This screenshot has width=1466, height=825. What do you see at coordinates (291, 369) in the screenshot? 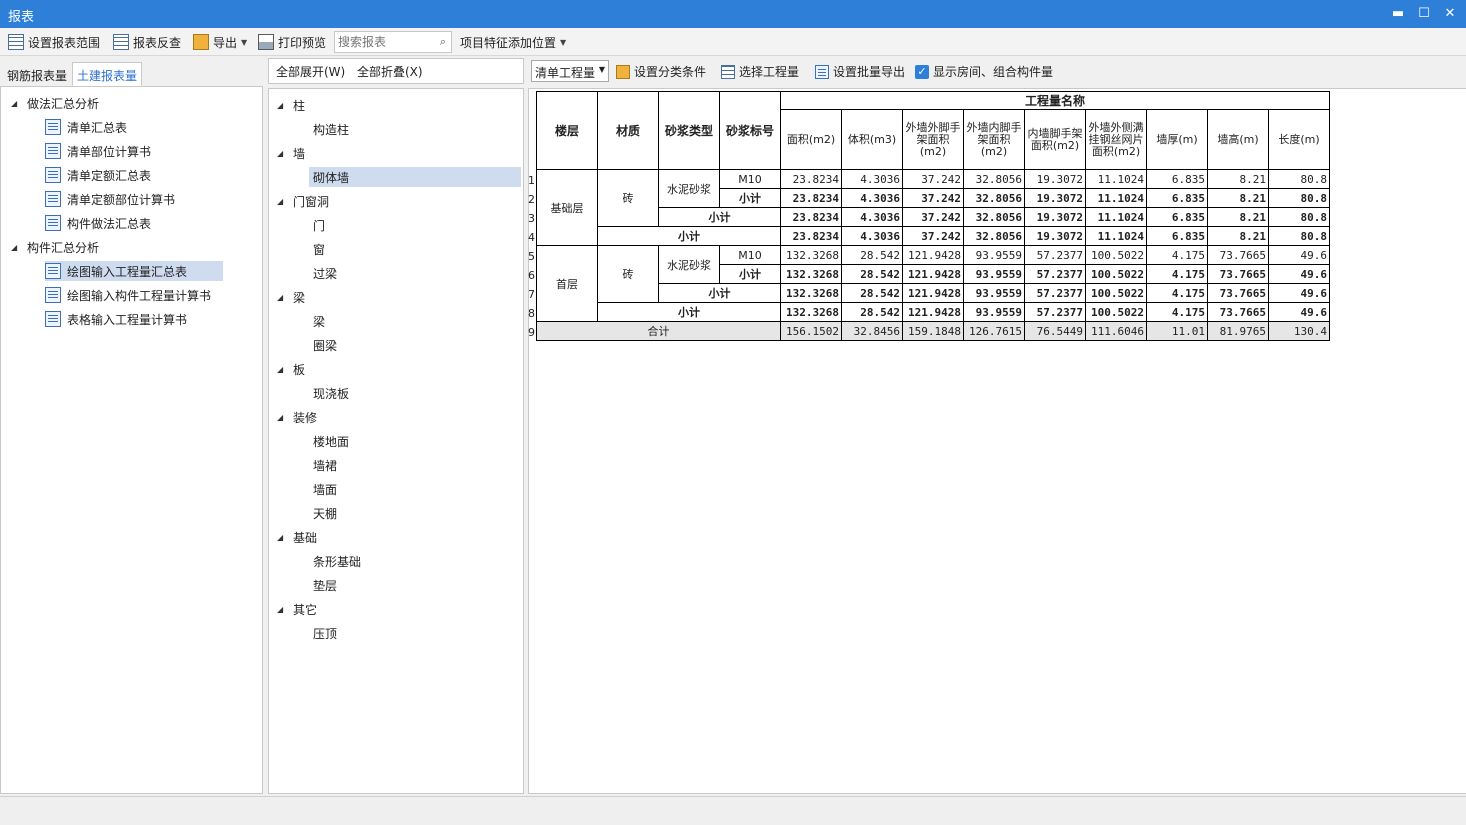
I see `component-category: ◢ 板` at bounding box center [291, 369].